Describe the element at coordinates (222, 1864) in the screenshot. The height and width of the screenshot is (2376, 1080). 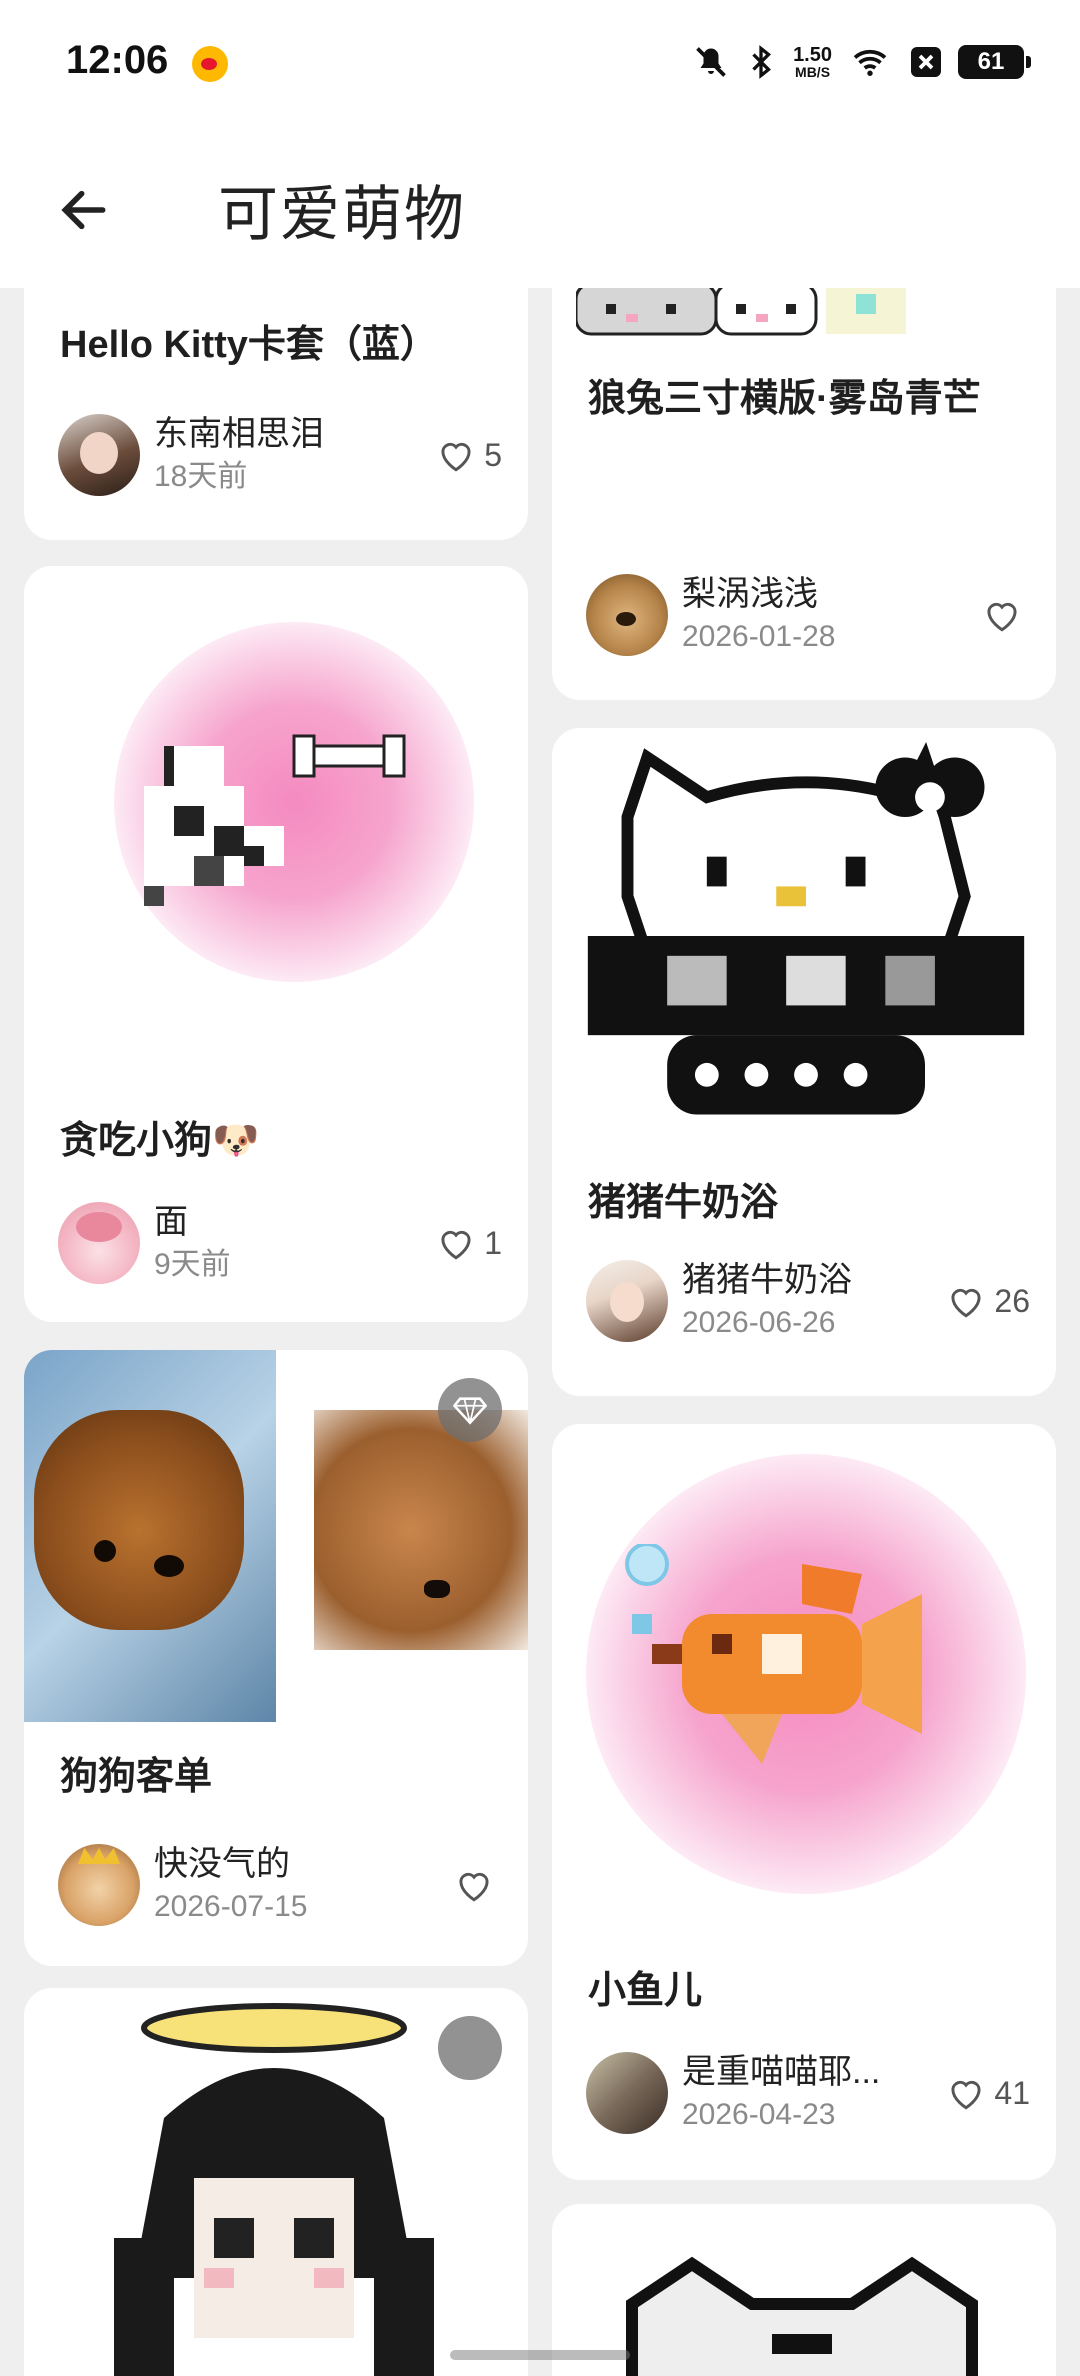
I see `author-name: 快没气的` at that location.